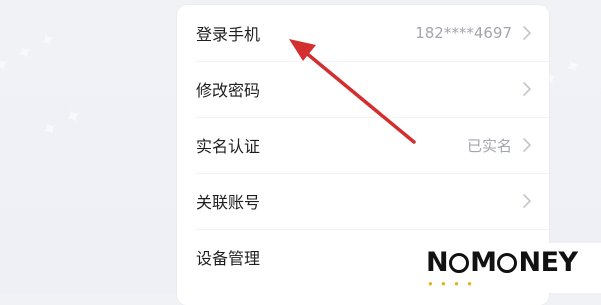 This screenshot has width=601, height=305. I want to click on watermark: ✦ ✦, so click(62, 123).